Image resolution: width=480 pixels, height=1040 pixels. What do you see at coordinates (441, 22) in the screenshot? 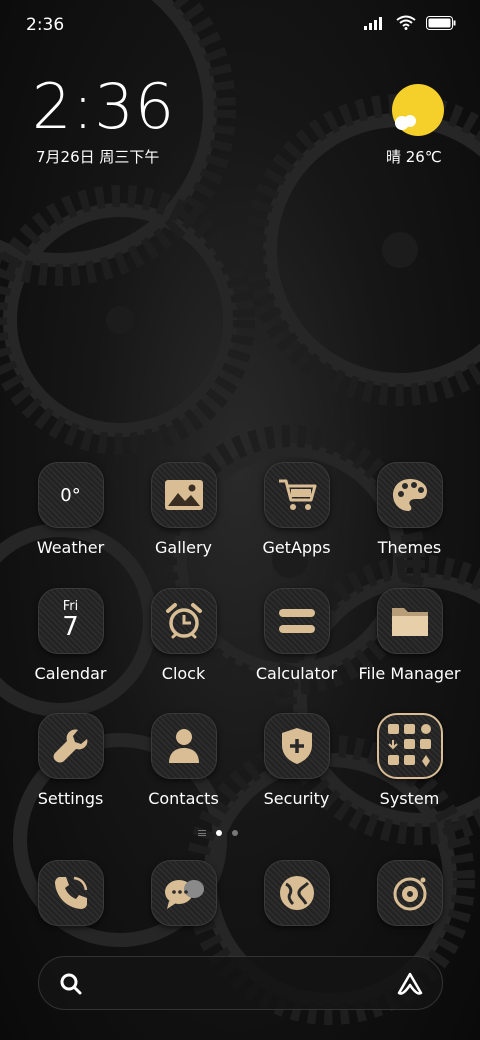
I see `battery-icon` at bounding box center [441, 22].